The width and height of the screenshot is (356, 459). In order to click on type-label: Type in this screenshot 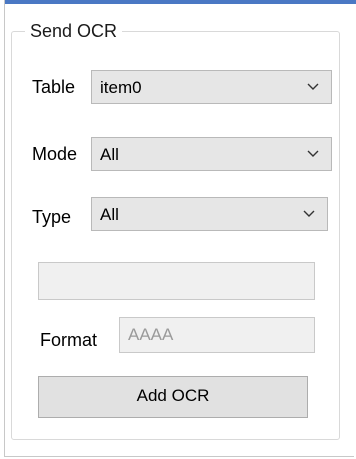, I will do `click(52, 217)`.